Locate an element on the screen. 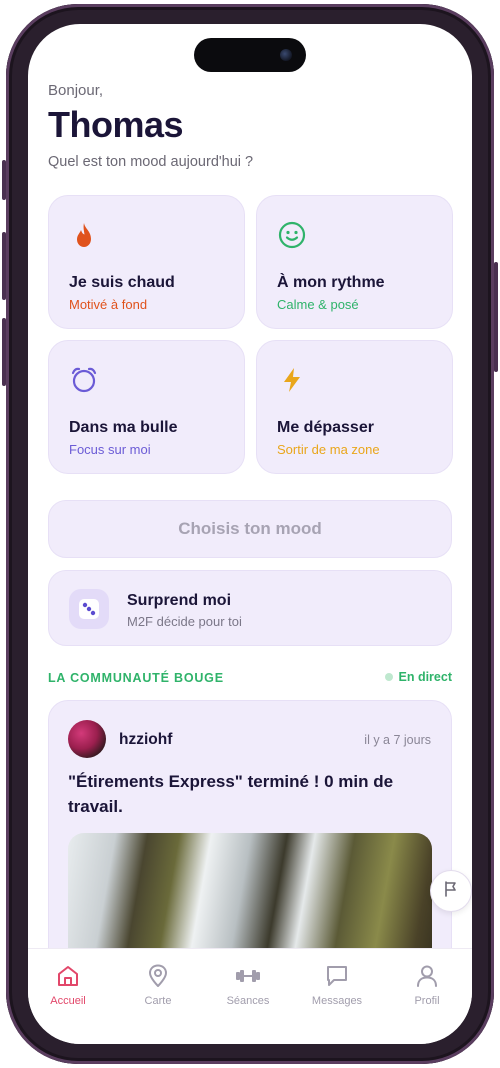 The image size is (500, 1068). home-icon is located at coordinates (70, 976).